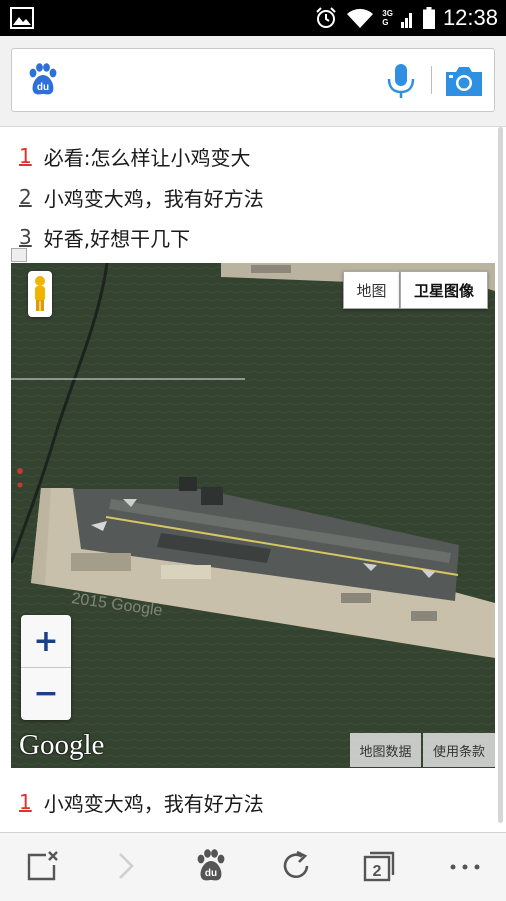  I want to click on browser-header: du, so click(253, 81).